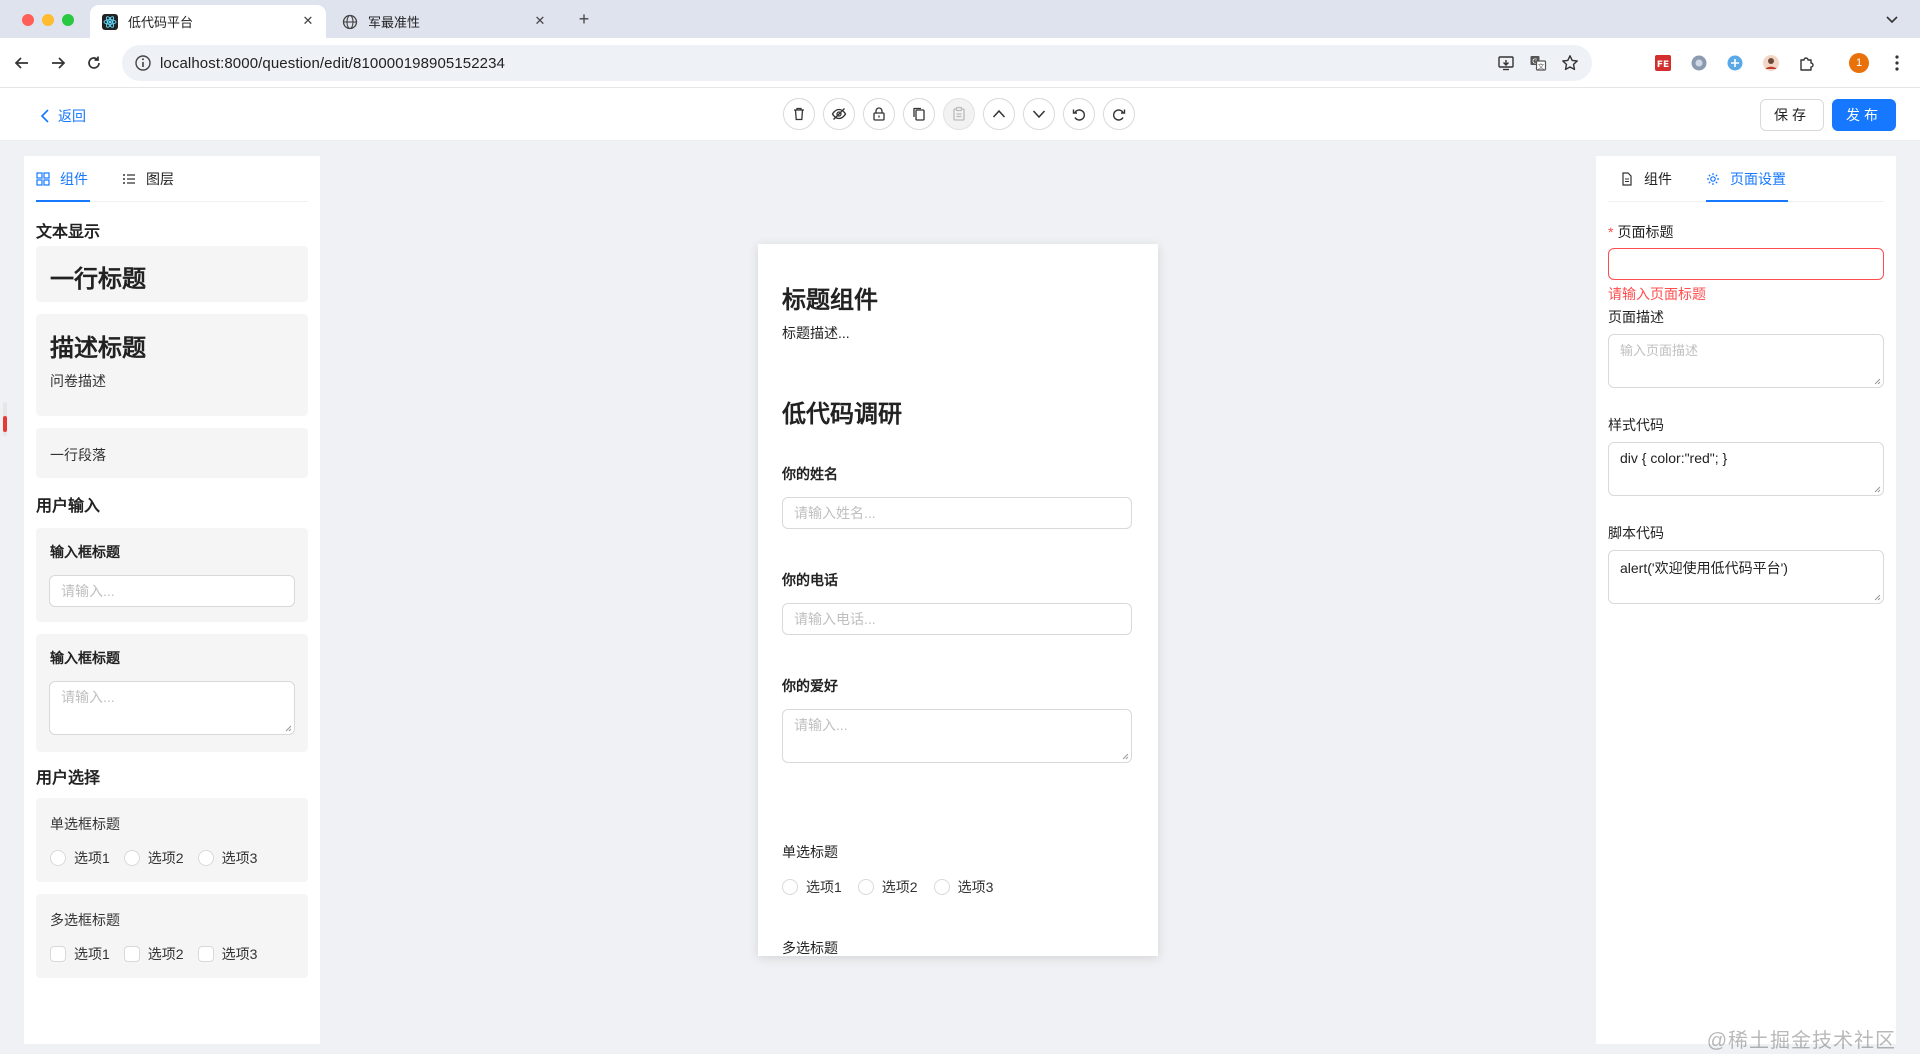  I want to click on save-button: 保存, so click(1792, 115).